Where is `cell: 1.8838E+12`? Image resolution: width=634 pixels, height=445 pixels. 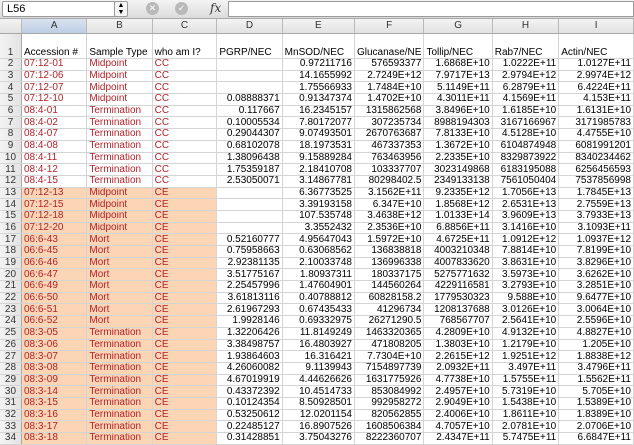 cell: 1.8838E+12 is located at coordinates (596, 356).